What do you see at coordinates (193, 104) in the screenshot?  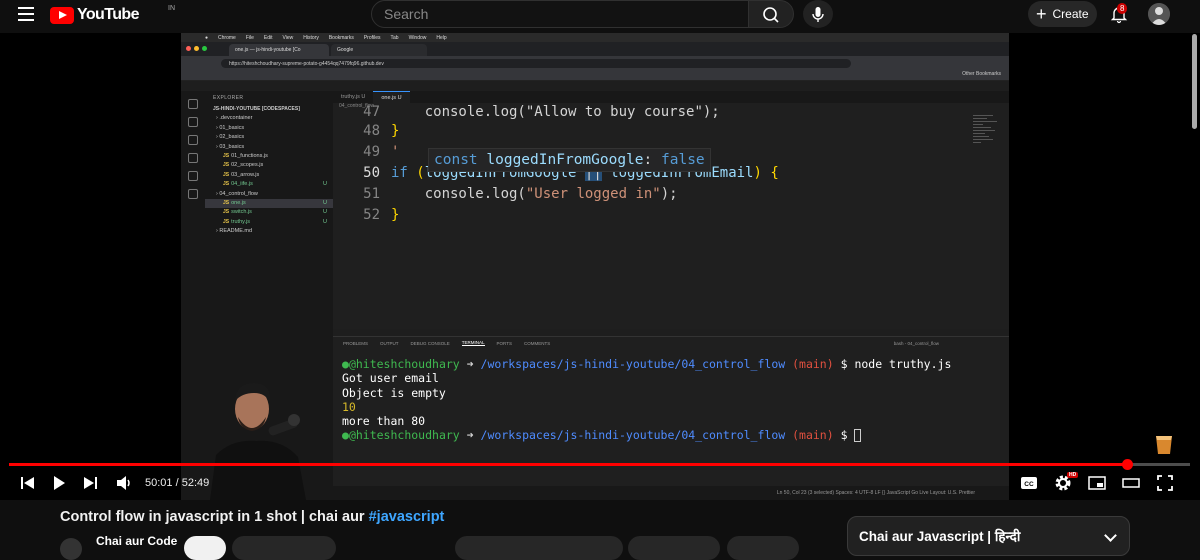 I see `files-icon` at bounding box center [193, 104].